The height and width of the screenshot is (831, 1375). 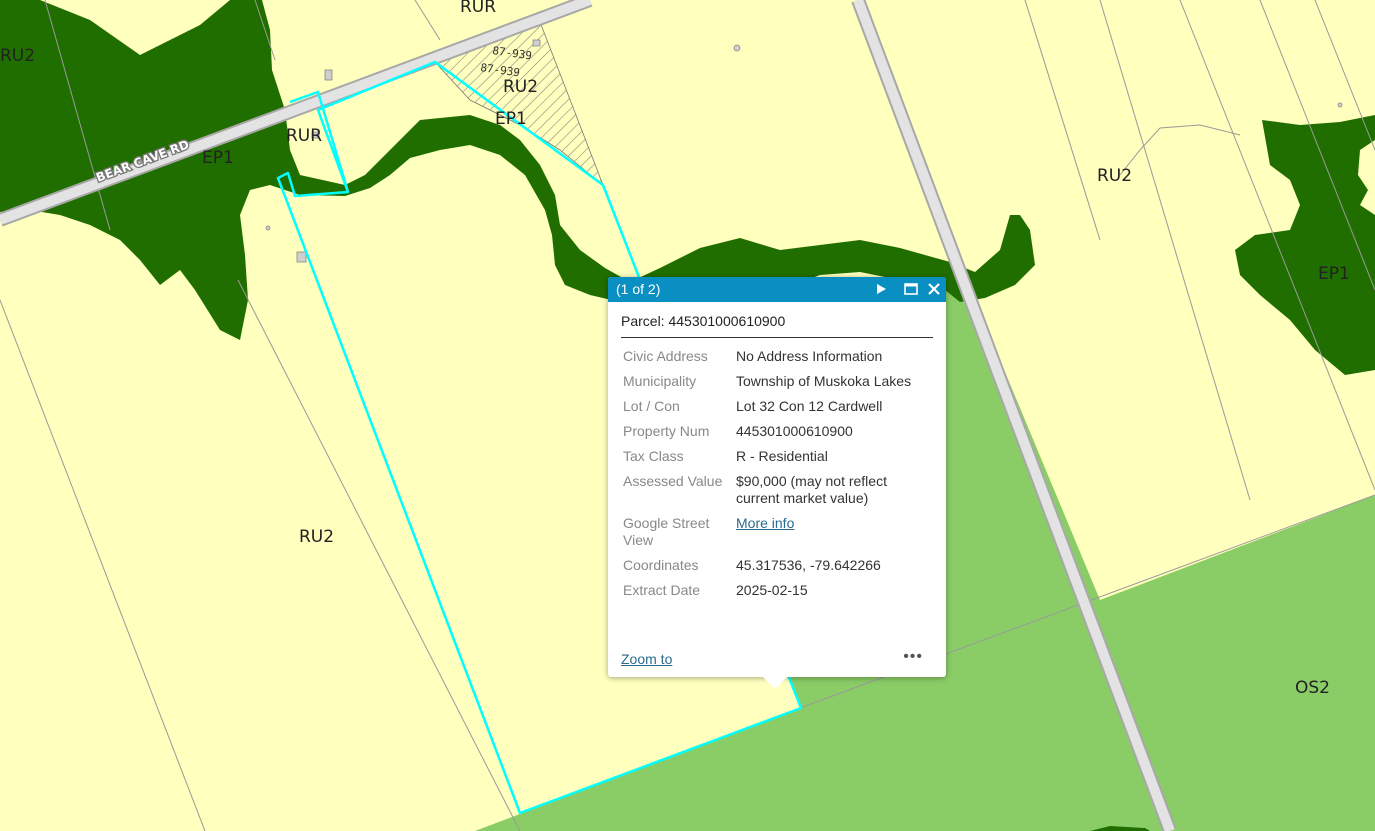 What do you see at coordinates (833, 532) in the screenshot?
I see `attribute-value-cell: More info` at bounding box center [833, 532].